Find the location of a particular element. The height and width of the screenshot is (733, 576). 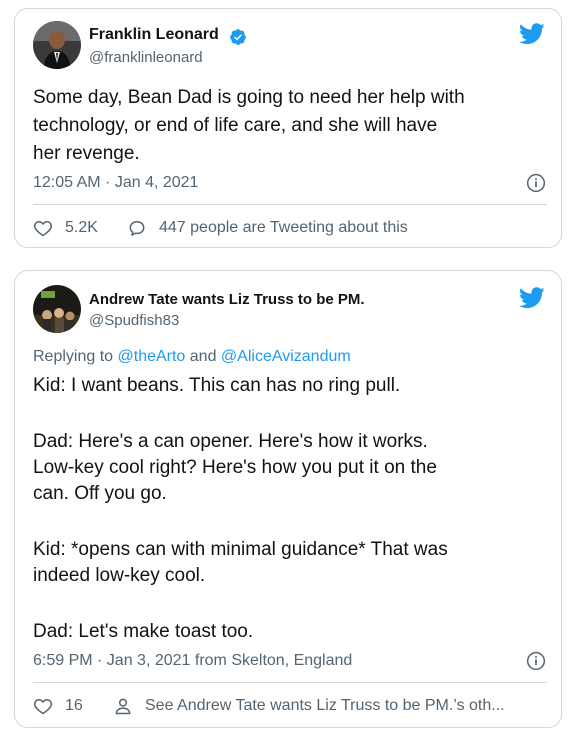

tweet-text-line: Dad: Let's make toast too. is located at coordinates (143, 631).